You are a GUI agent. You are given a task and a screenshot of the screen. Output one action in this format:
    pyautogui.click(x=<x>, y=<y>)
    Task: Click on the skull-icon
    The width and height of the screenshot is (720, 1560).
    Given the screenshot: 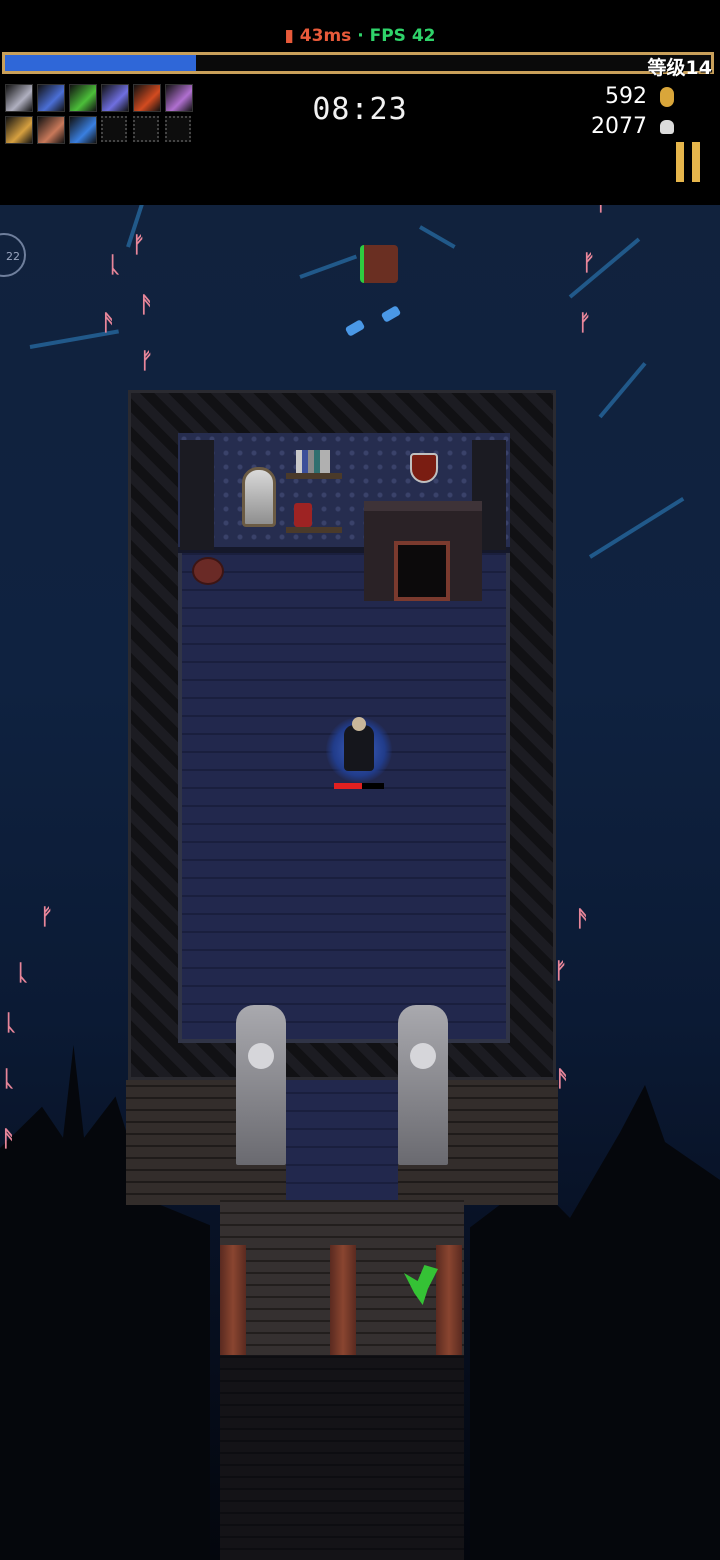 What is the action you would take?
    pyautogui.click(x=667, y=127)
    